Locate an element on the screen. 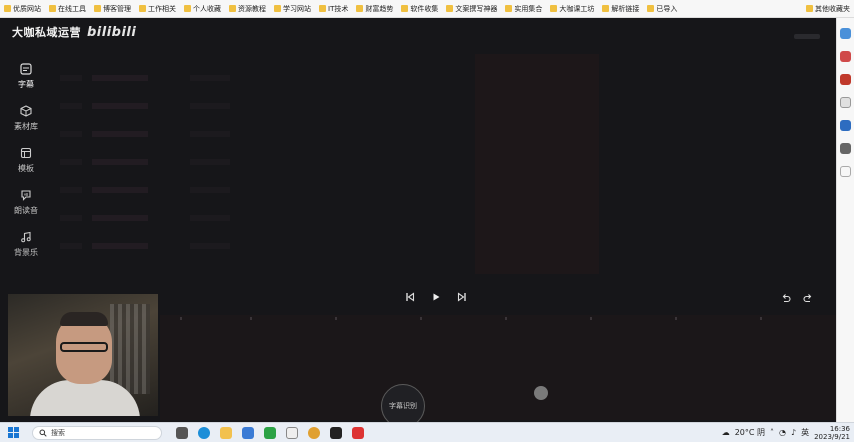 The image size is (854, 442). tools-icon is located at coordinates (845, 56).